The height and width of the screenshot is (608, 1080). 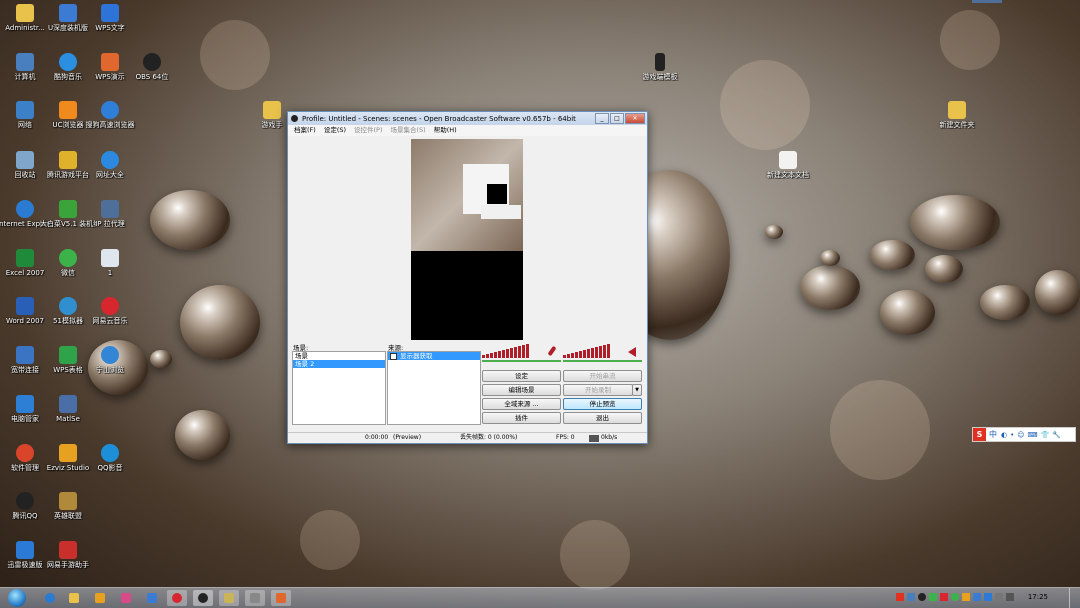 I want to click on desktop-icon-file-1: 1, so click(x=110, y=263).